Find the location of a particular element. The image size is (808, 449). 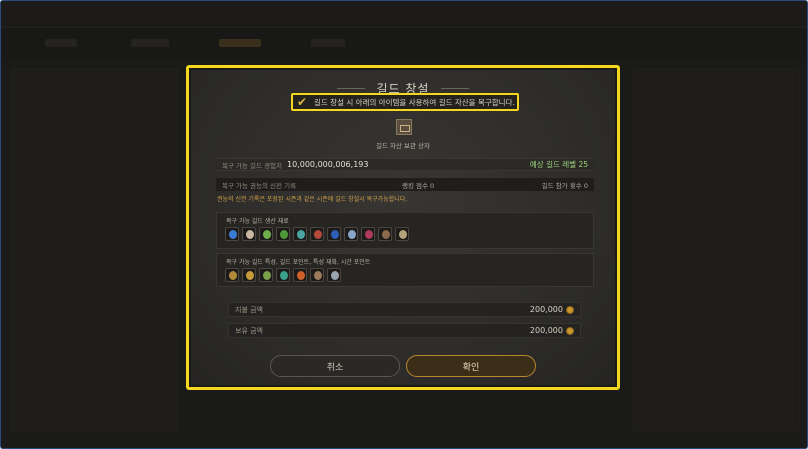

mushroom-icon is located at coordinates (249, 234).